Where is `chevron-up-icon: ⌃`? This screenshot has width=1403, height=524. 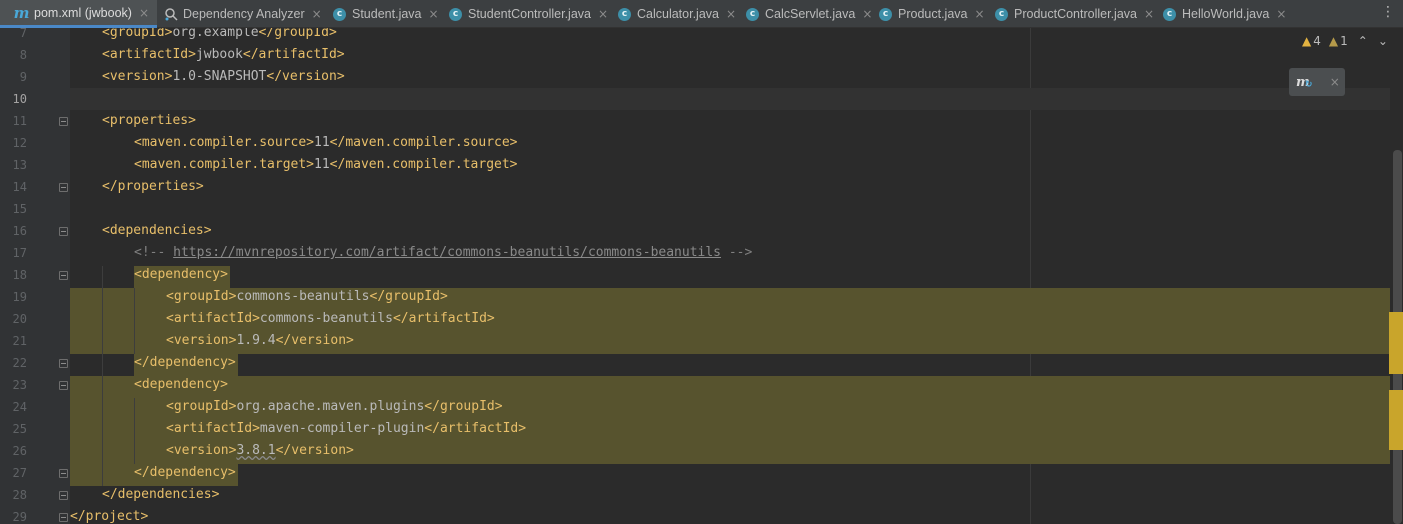
chevron-up-icon: ⌃ is located at coordinates (1363, 41).